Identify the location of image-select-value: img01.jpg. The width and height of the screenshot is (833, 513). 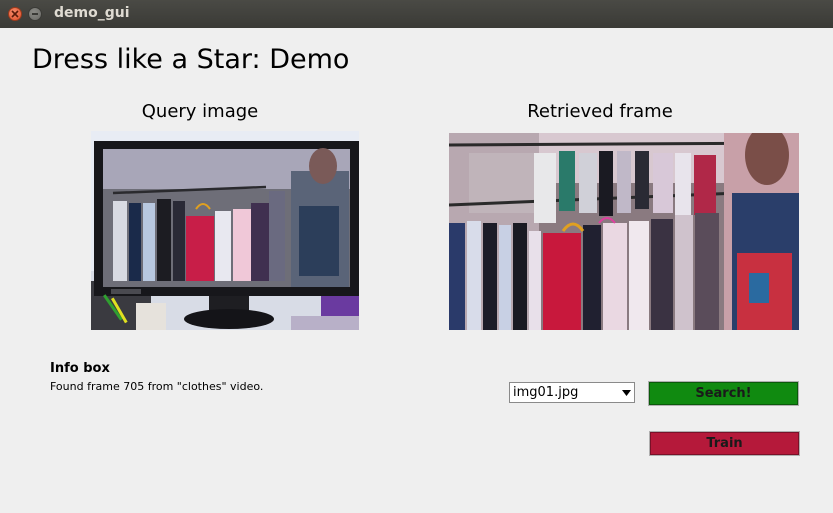
(546, 392).